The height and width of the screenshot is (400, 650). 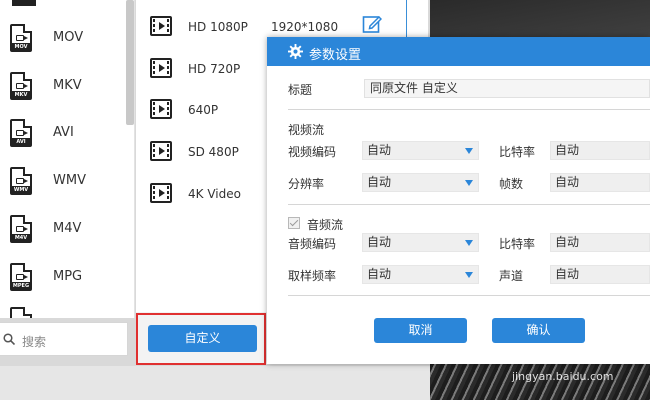 What do you see at coordinates (9, 339) in the screenshot?
I see `search-icon` at bounding box center [9, 339].